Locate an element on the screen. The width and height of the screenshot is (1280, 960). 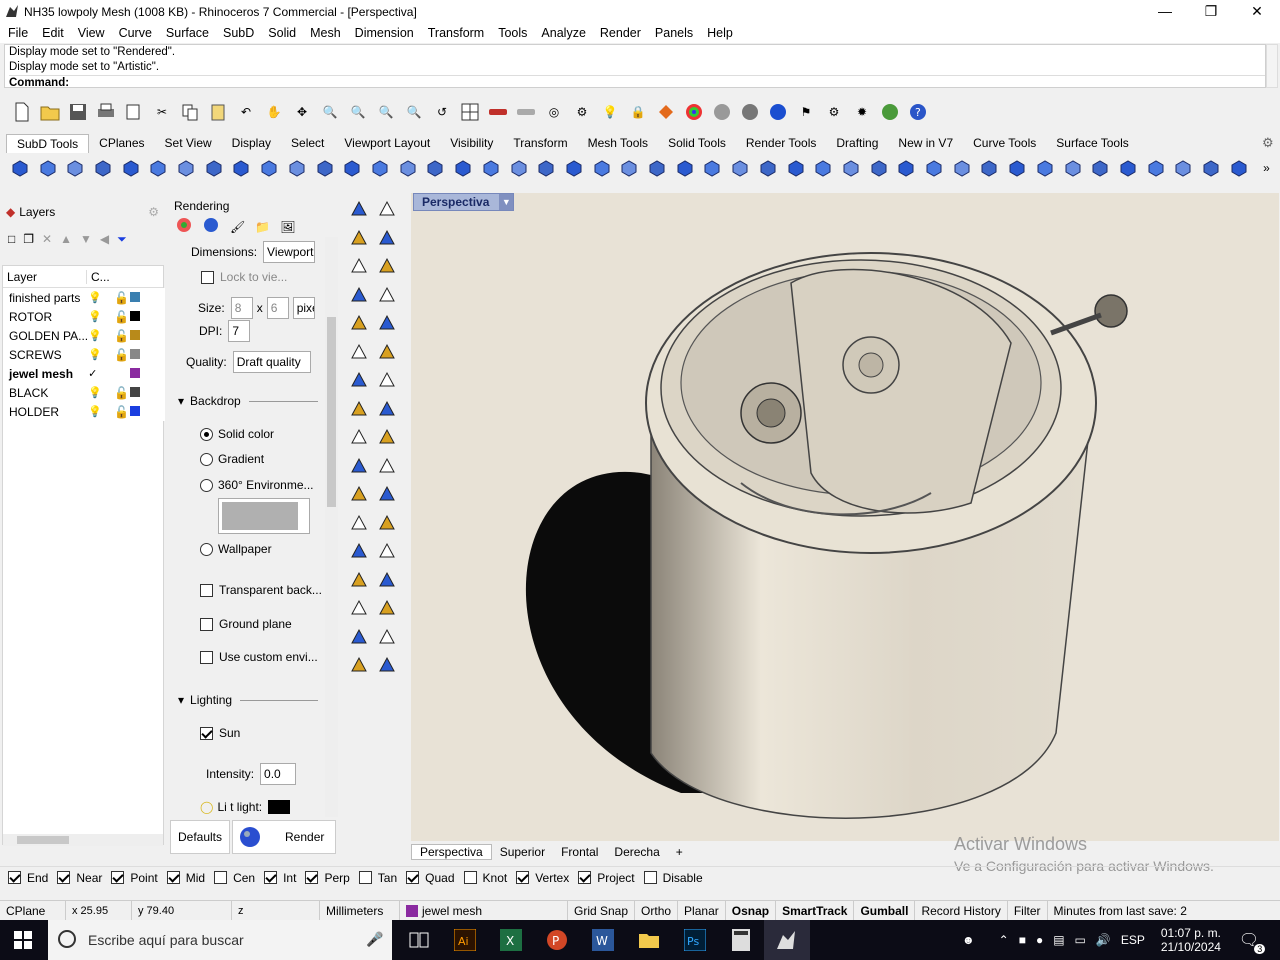
tab-render-tools: Render Tools is located at coordinates (781, 143).